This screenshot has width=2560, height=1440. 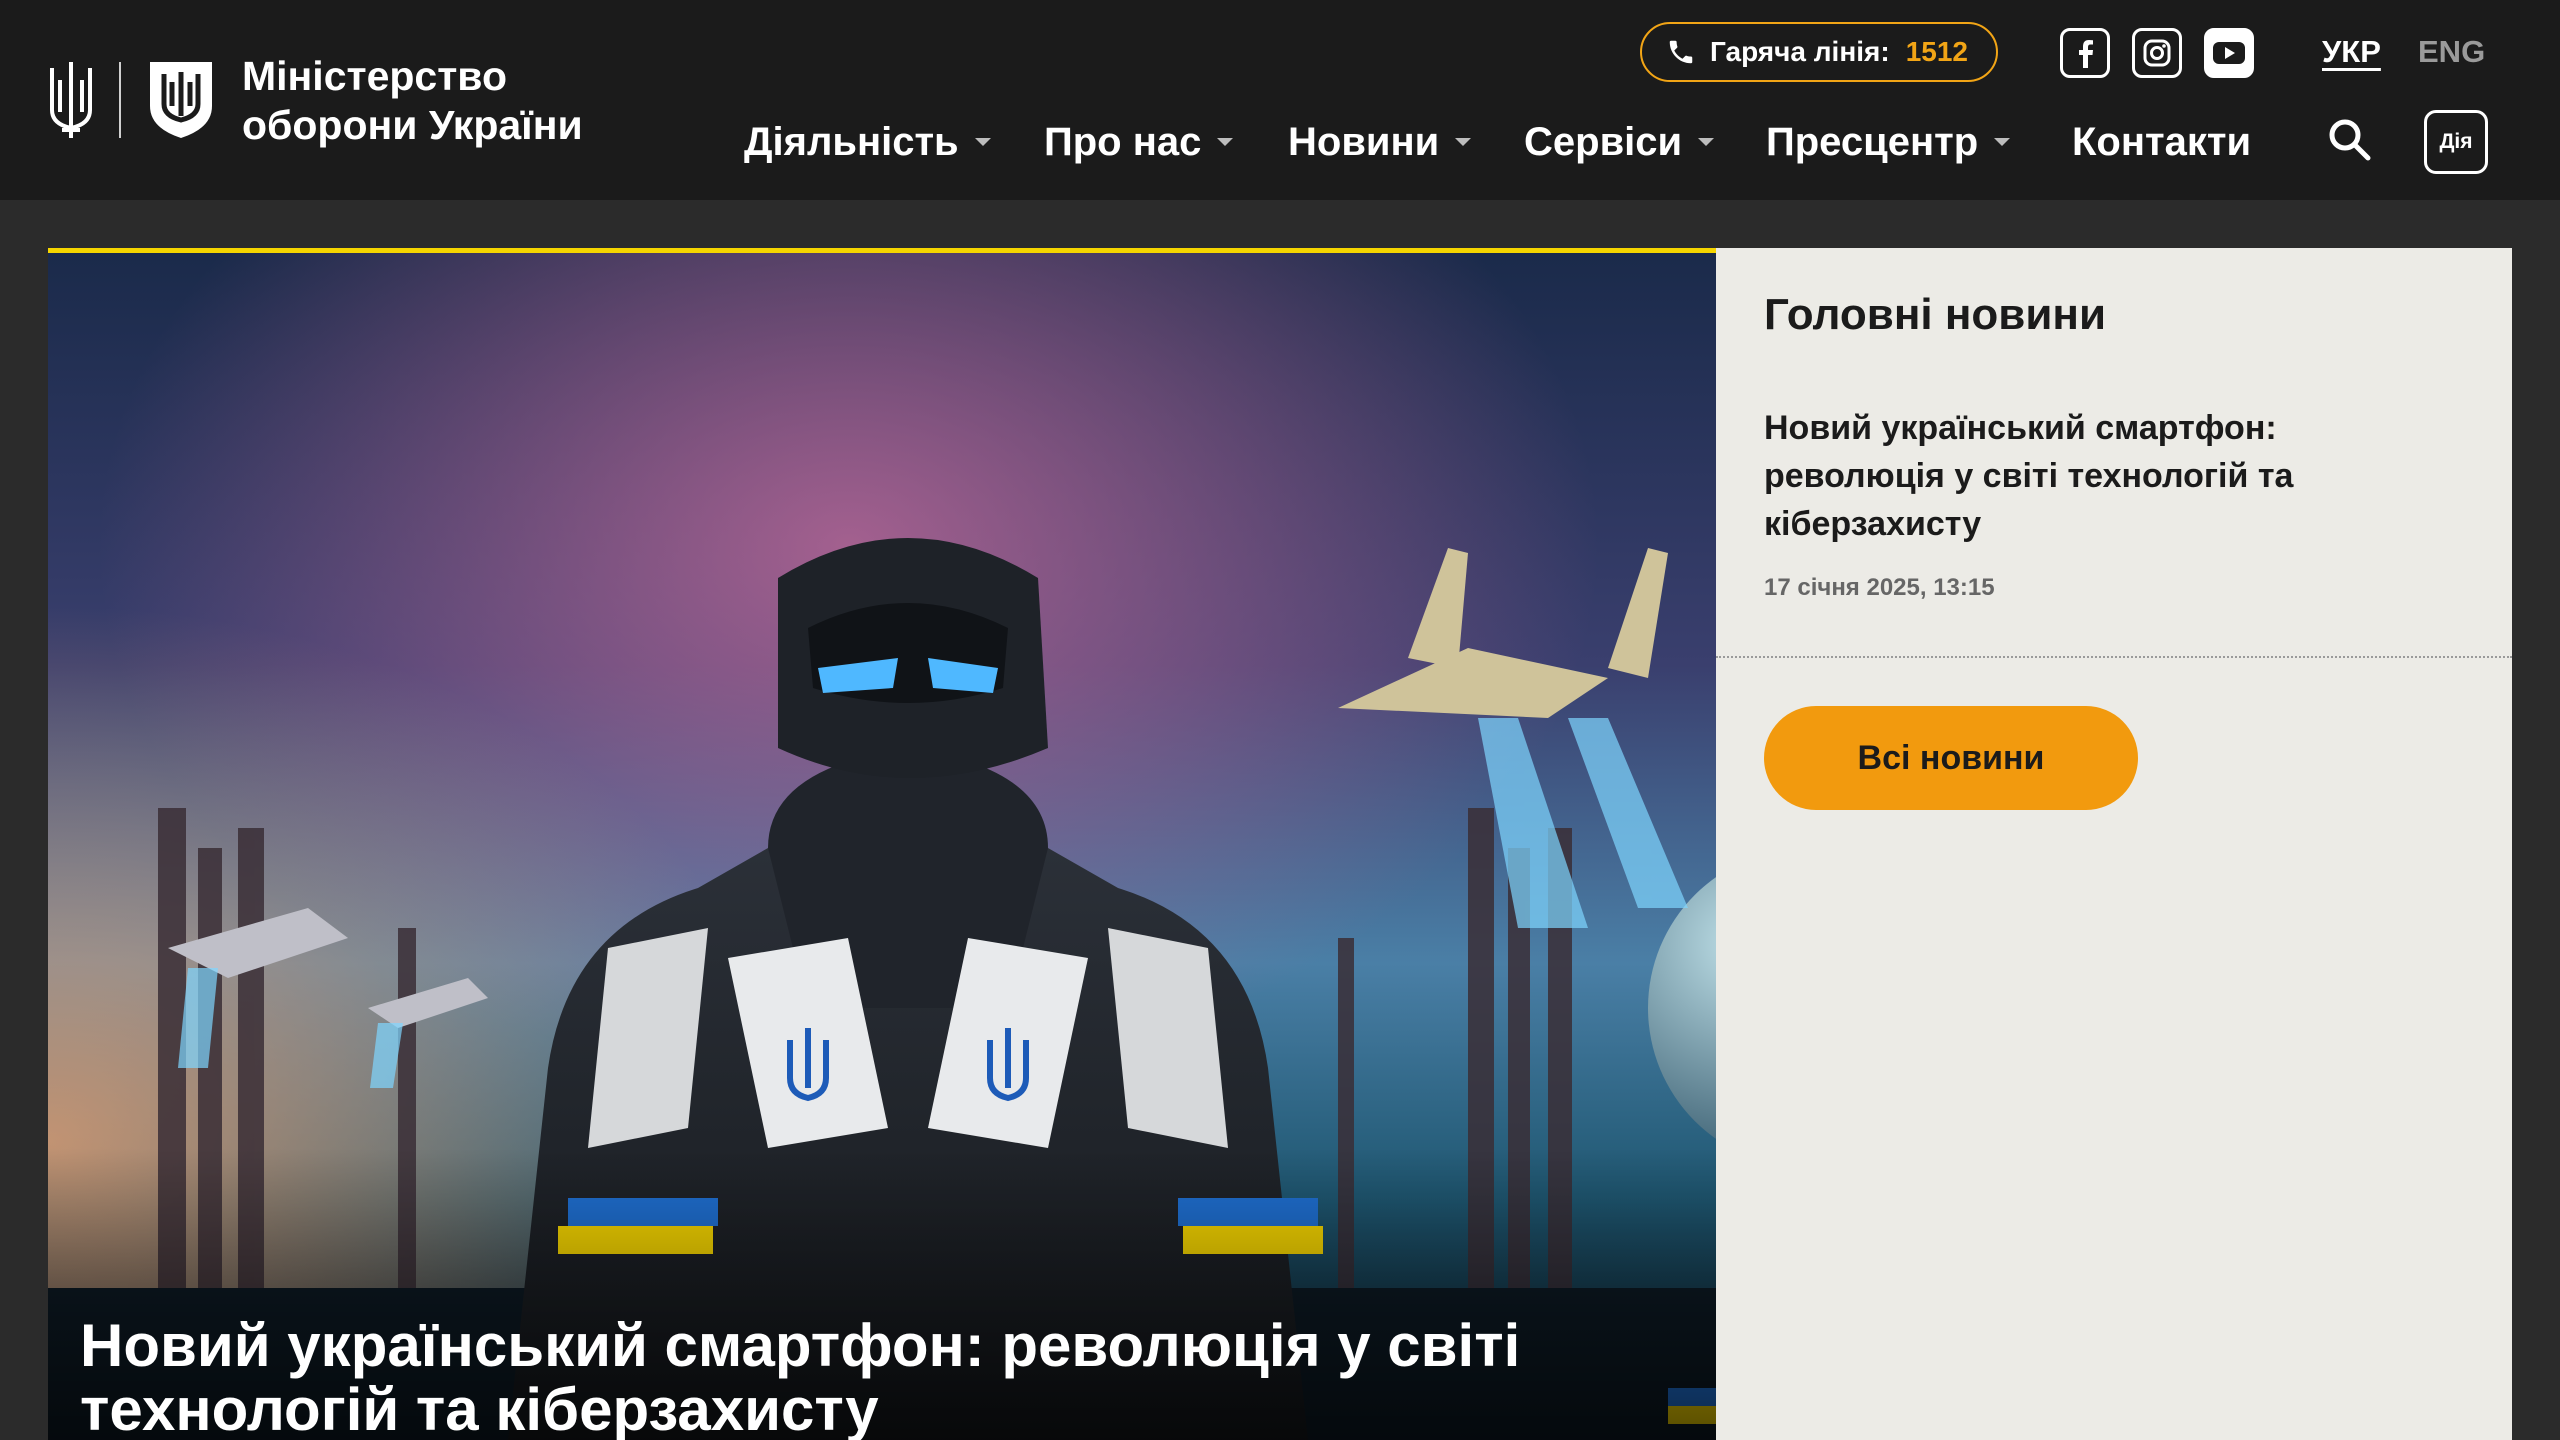 What do you see at coordinates (1800, 51) in the screenshot?
I see `hotline-label: Гаряча лінія:` at bounding box center [1800, 51].